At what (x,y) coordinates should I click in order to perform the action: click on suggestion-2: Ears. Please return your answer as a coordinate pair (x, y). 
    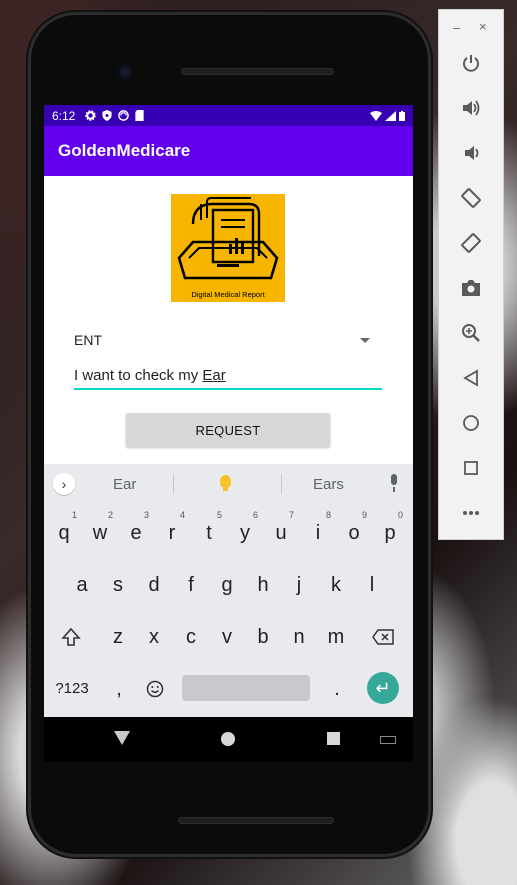
    Looking at the image, I should click on (328, 484).